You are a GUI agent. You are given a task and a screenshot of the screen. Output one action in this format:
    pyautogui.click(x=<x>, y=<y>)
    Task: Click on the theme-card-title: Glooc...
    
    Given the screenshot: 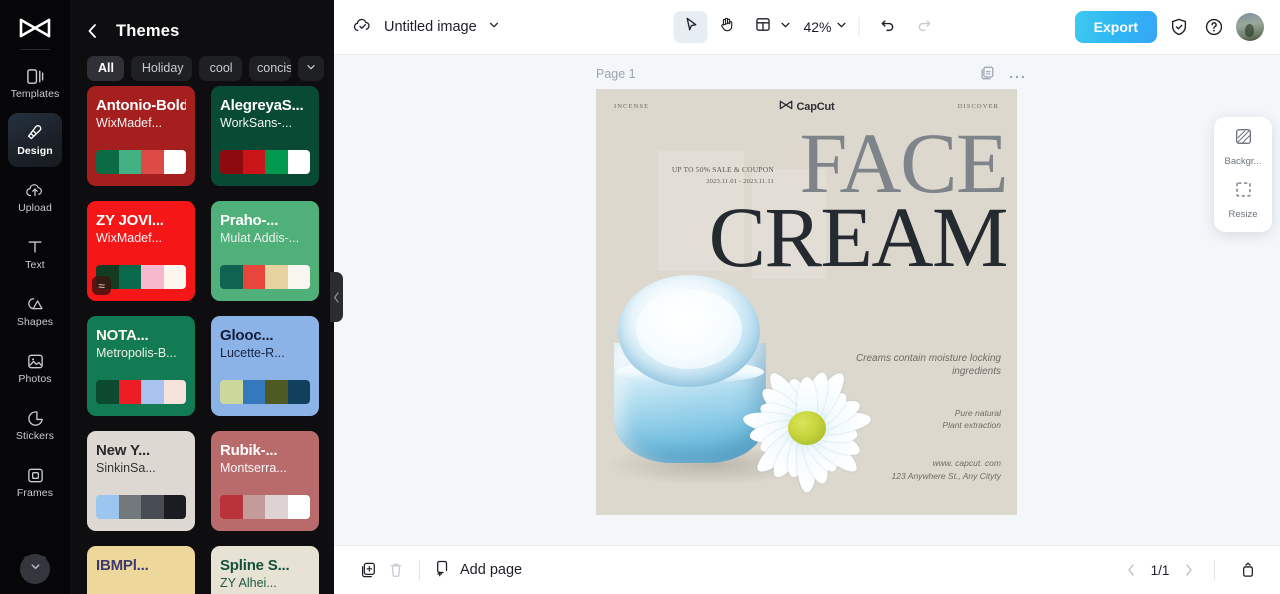 What is the action you would take?
    pyautogui.click(x=247, y=335)
    